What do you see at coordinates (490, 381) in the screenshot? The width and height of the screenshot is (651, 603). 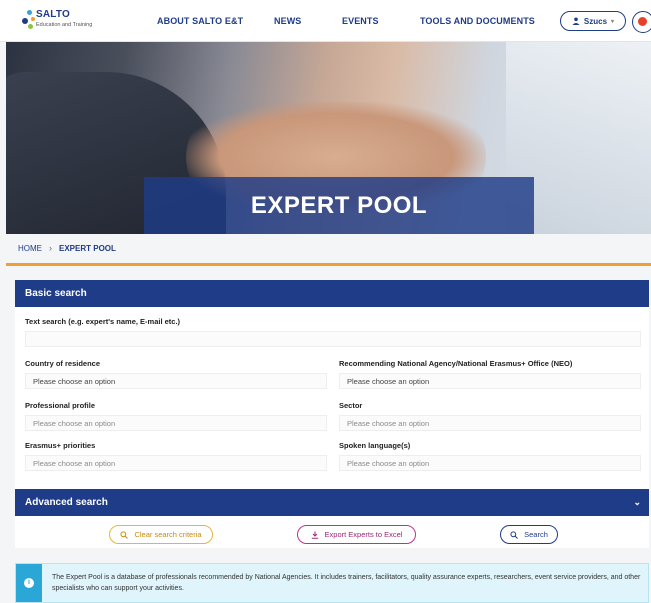 I see `agency-select: Please choose an option` at bounding box center [490, 381].